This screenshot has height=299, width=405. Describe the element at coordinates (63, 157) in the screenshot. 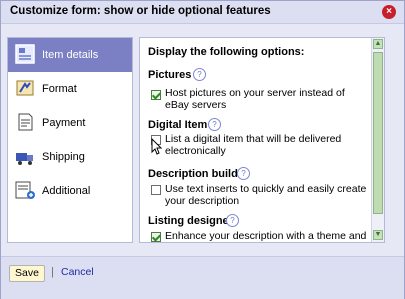

I see `sidebar-item-label: Shipping` at that location.